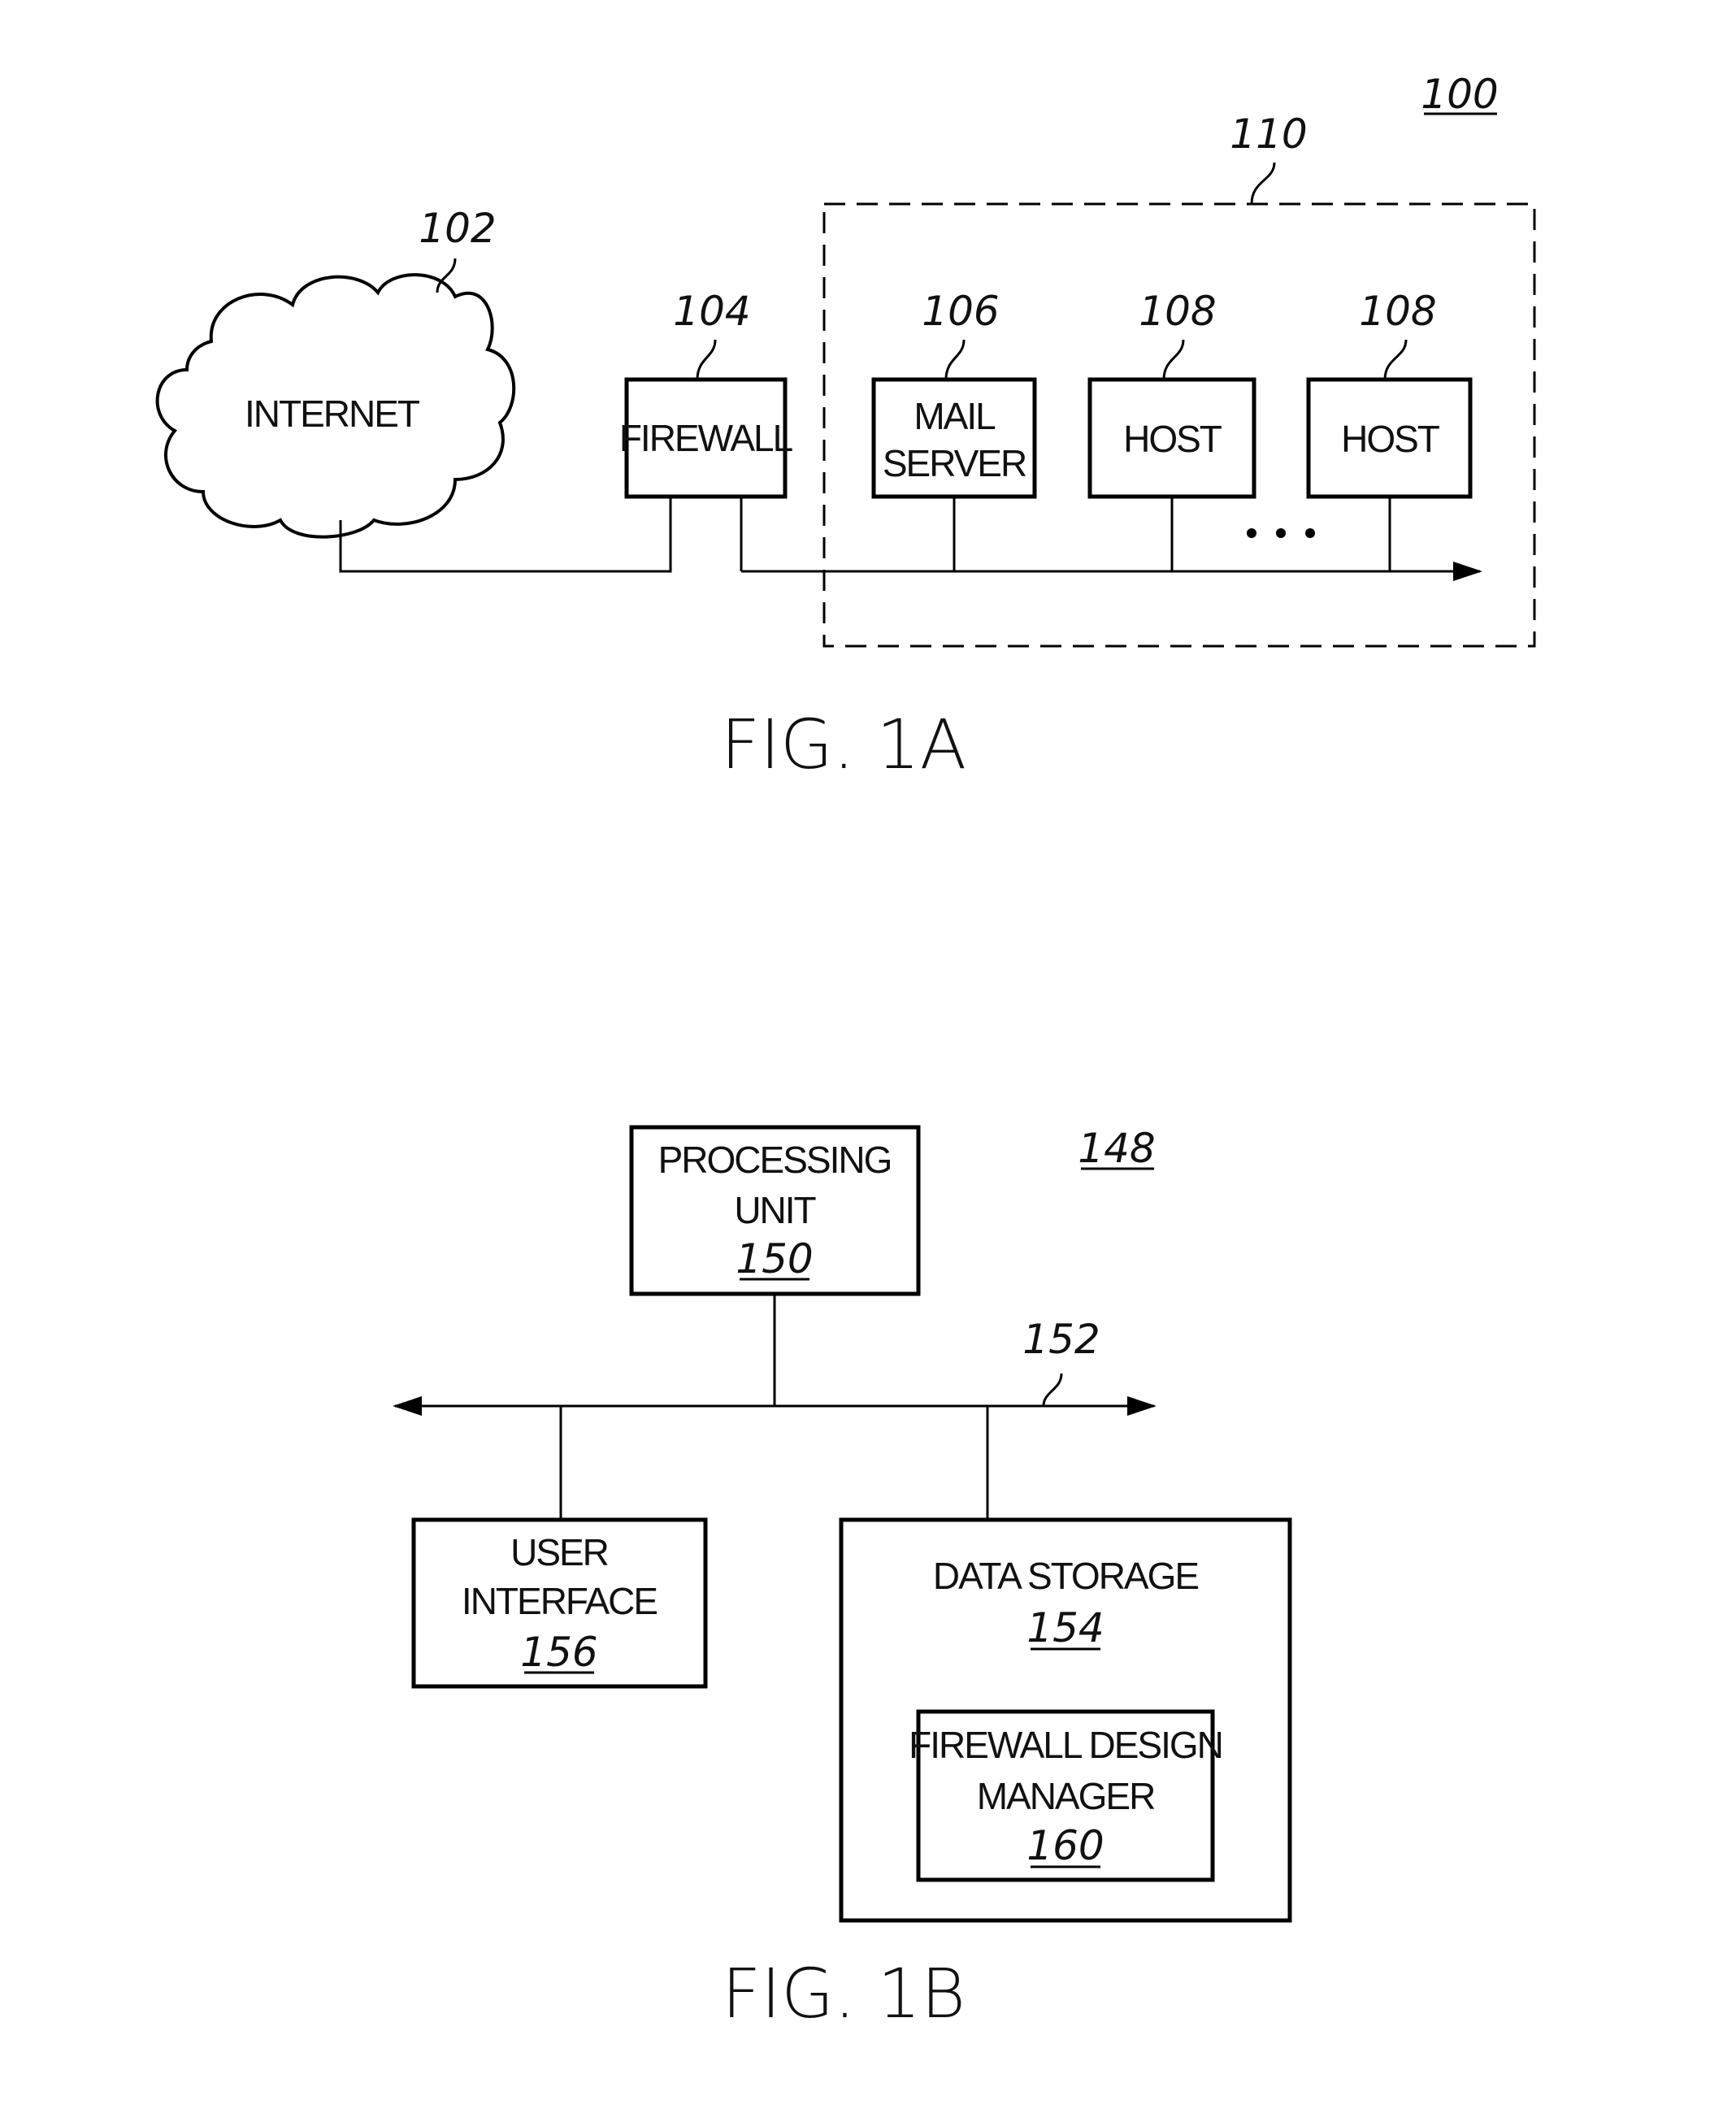 The width and height of the screenshot is (1736, 2109). I want to click on mail-server-ref: 106, so click(960, 311).